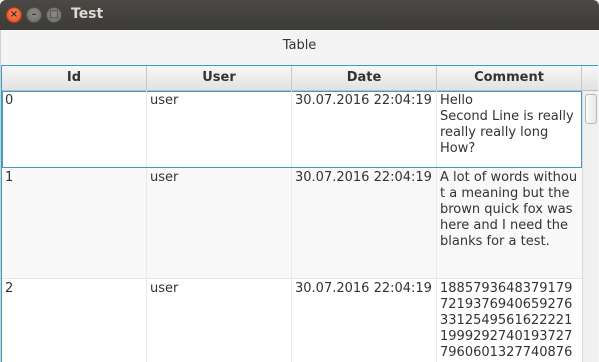 This screenshot has height=362, width=599. Describe the element at coordinates (219, 78) in the screenshot. I see `column-header-user: User` at that location.